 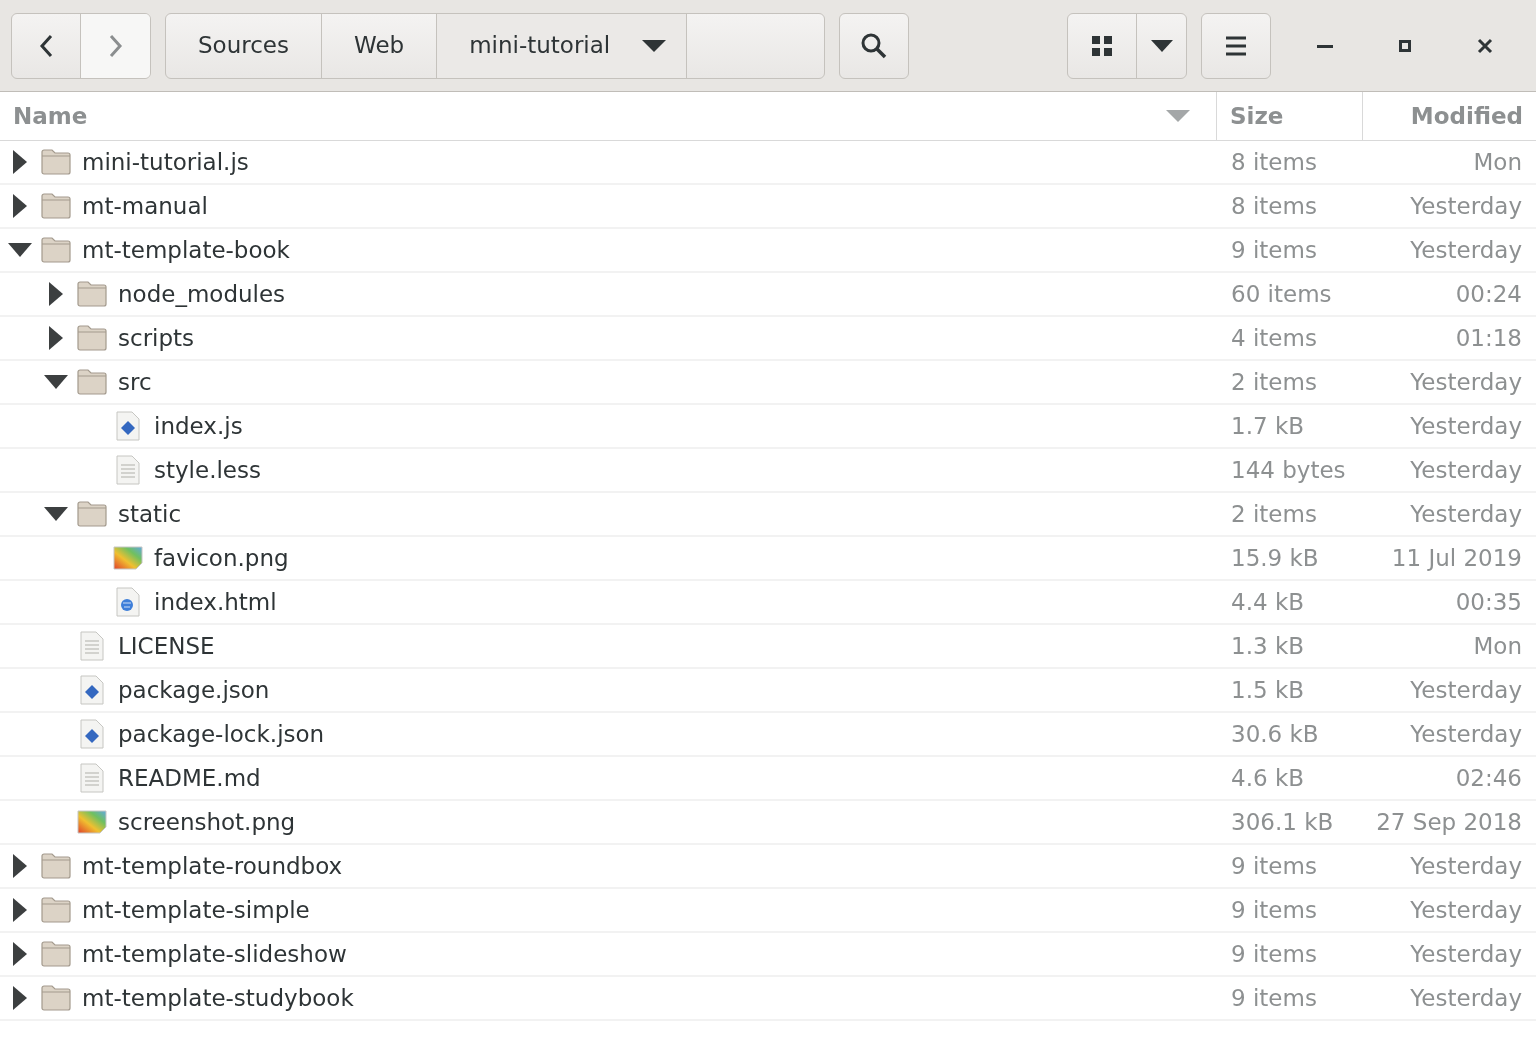 I want to click on menu-icon, so click(x=1236, y=45).